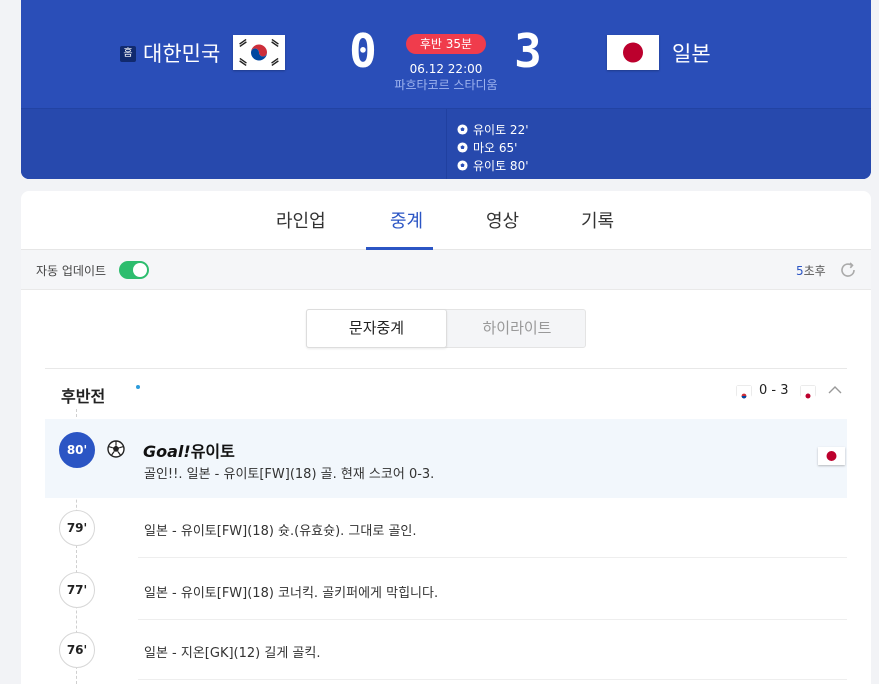 The image size is (879, 684). I want to click on japan-mini-flag-icon, so click(808, 393).